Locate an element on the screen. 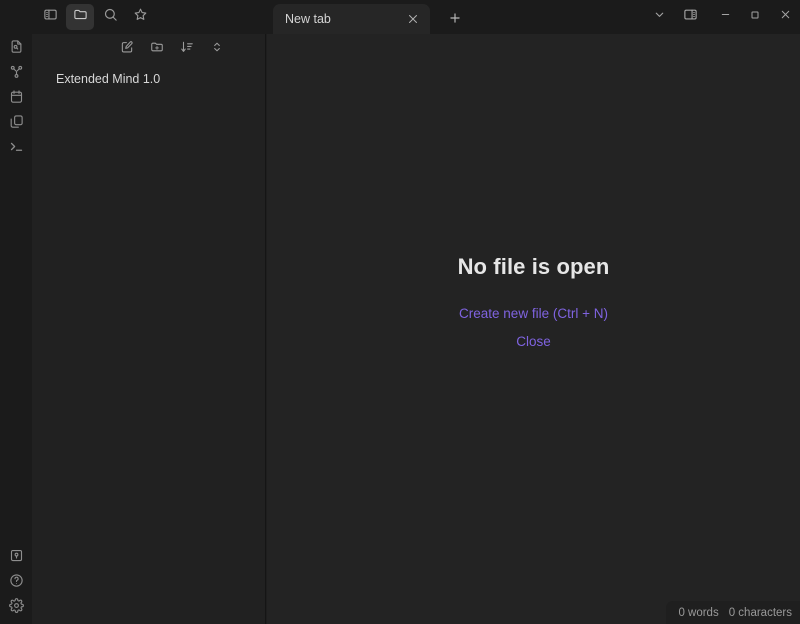 The image size is (800, 624). vault-icon is located at coordinates (16, 555).